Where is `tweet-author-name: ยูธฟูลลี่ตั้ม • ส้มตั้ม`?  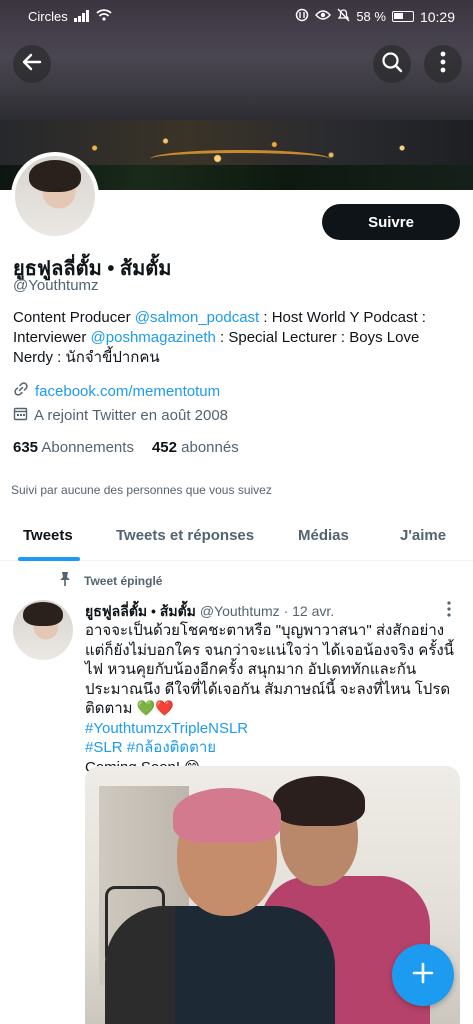
tweet-author-name: ยูธฟูลลี่ตั้ม • ส้มตั้ม is located at coordinates (140, 611).